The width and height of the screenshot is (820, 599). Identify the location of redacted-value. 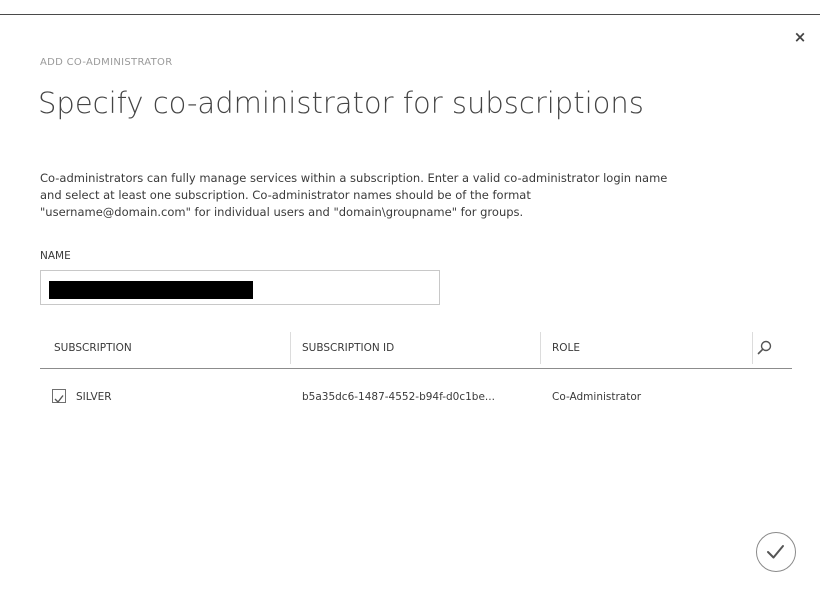
(151, 290).